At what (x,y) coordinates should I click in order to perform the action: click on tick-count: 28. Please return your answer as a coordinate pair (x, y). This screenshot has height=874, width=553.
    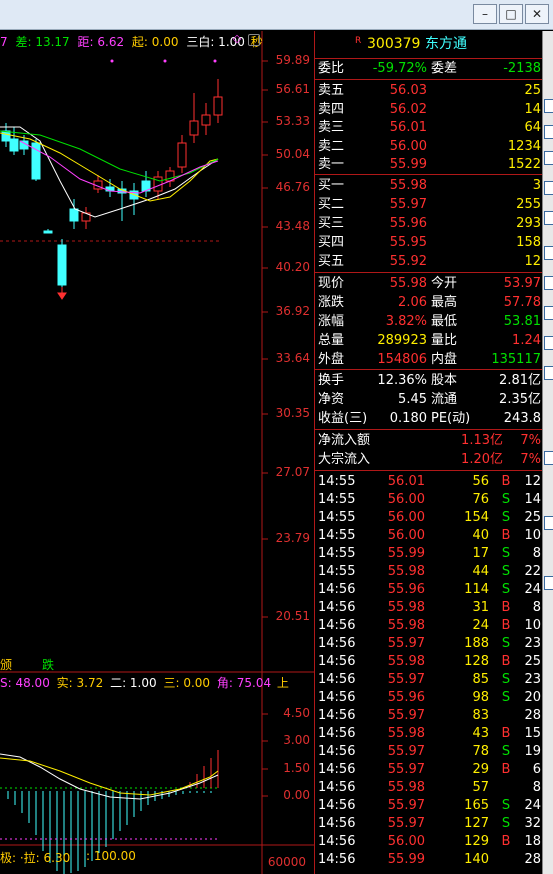
    Looking at the image, I should click on (532, 715).